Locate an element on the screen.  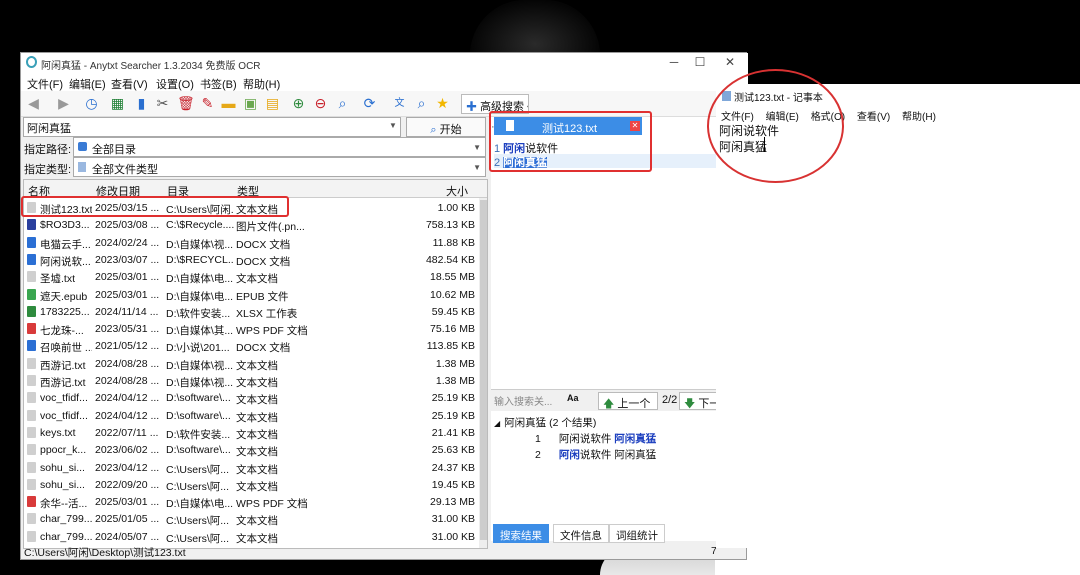
type-select: 全部文件类型 ▼ is located at coordinates (279, 167).